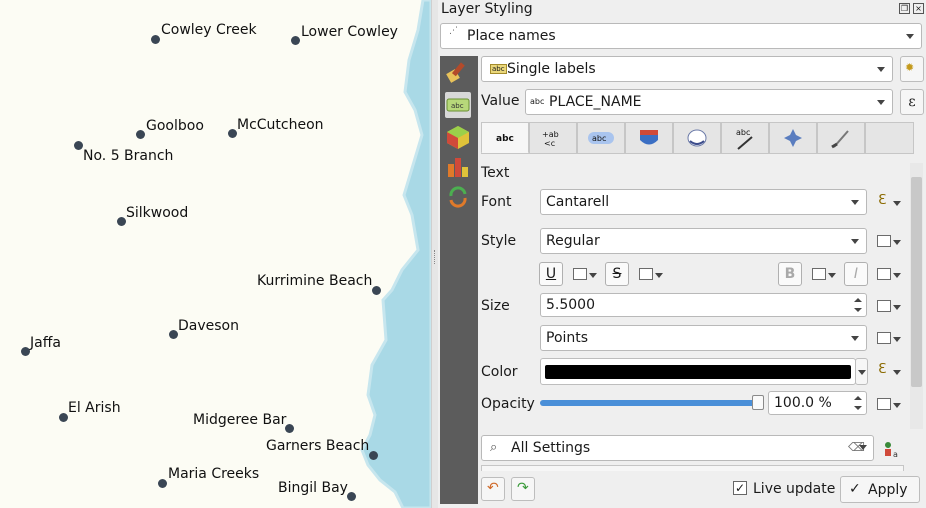  What do you see at coordinates (793, 137) in the screenshot?
I see `tab-callouts` at bounding box center [793, 137].